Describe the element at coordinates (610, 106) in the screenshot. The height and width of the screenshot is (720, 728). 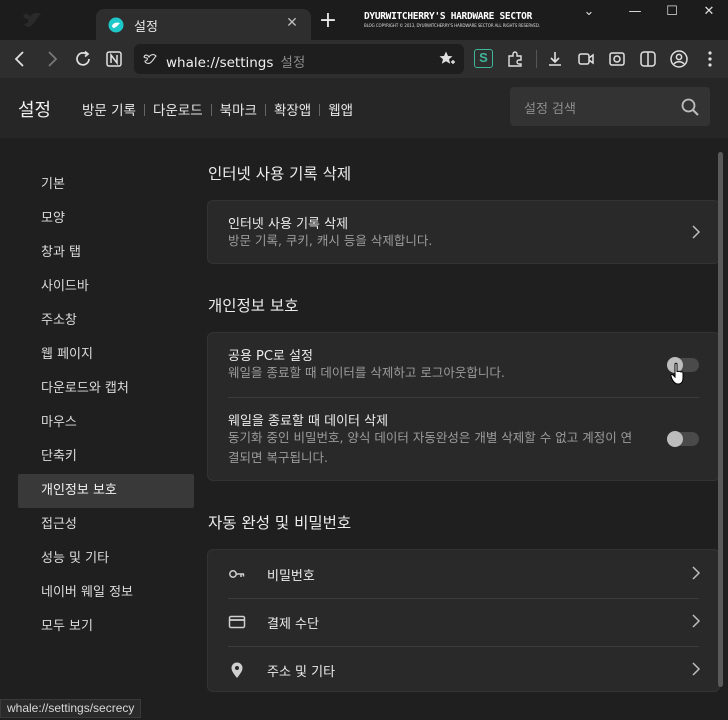
I see `settings-search-input: 설정 검색` at that location.